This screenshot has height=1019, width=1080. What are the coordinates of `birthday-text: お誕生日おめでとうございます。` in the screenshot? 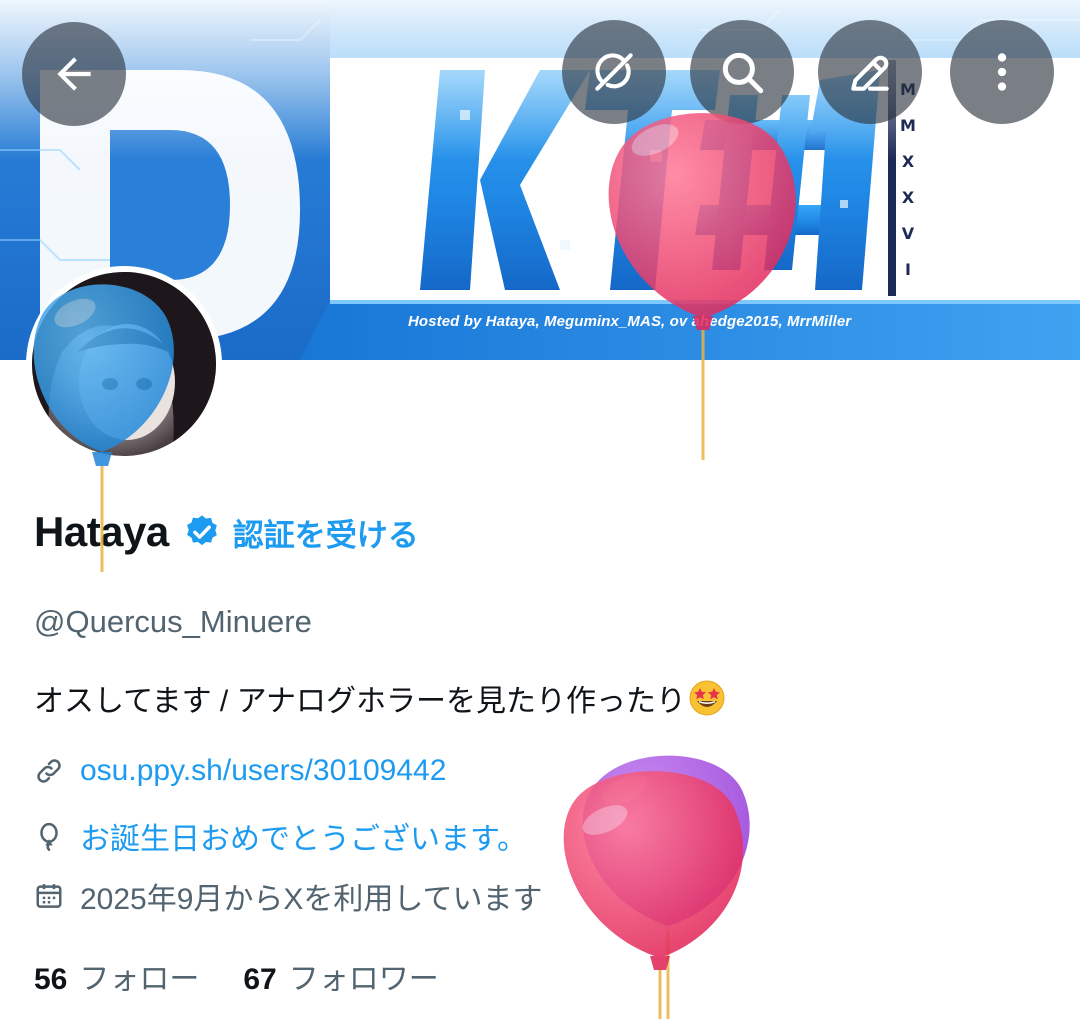 It's located at (303, 836).